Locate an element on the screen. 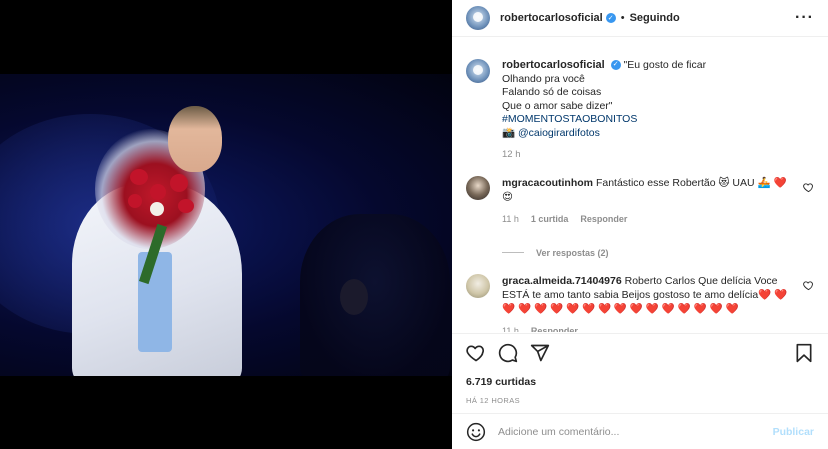 This screenshot has height=449, width=828. comment-username: graca.almeida.71404976 is located at coordinates (562, 281).